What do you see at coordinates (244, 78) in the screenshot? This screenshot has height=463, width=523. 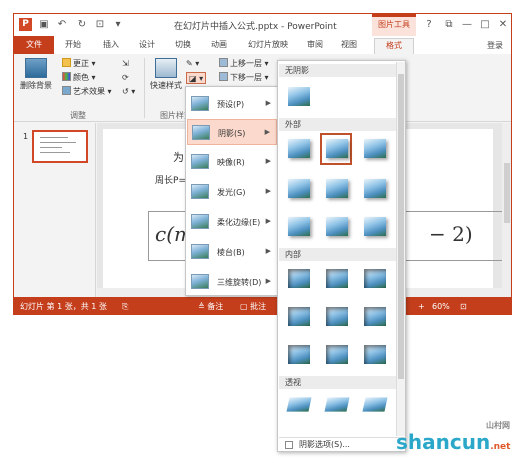 I see `send-backward-button: 下移一层 ▾` at bounding box center [244, 78].